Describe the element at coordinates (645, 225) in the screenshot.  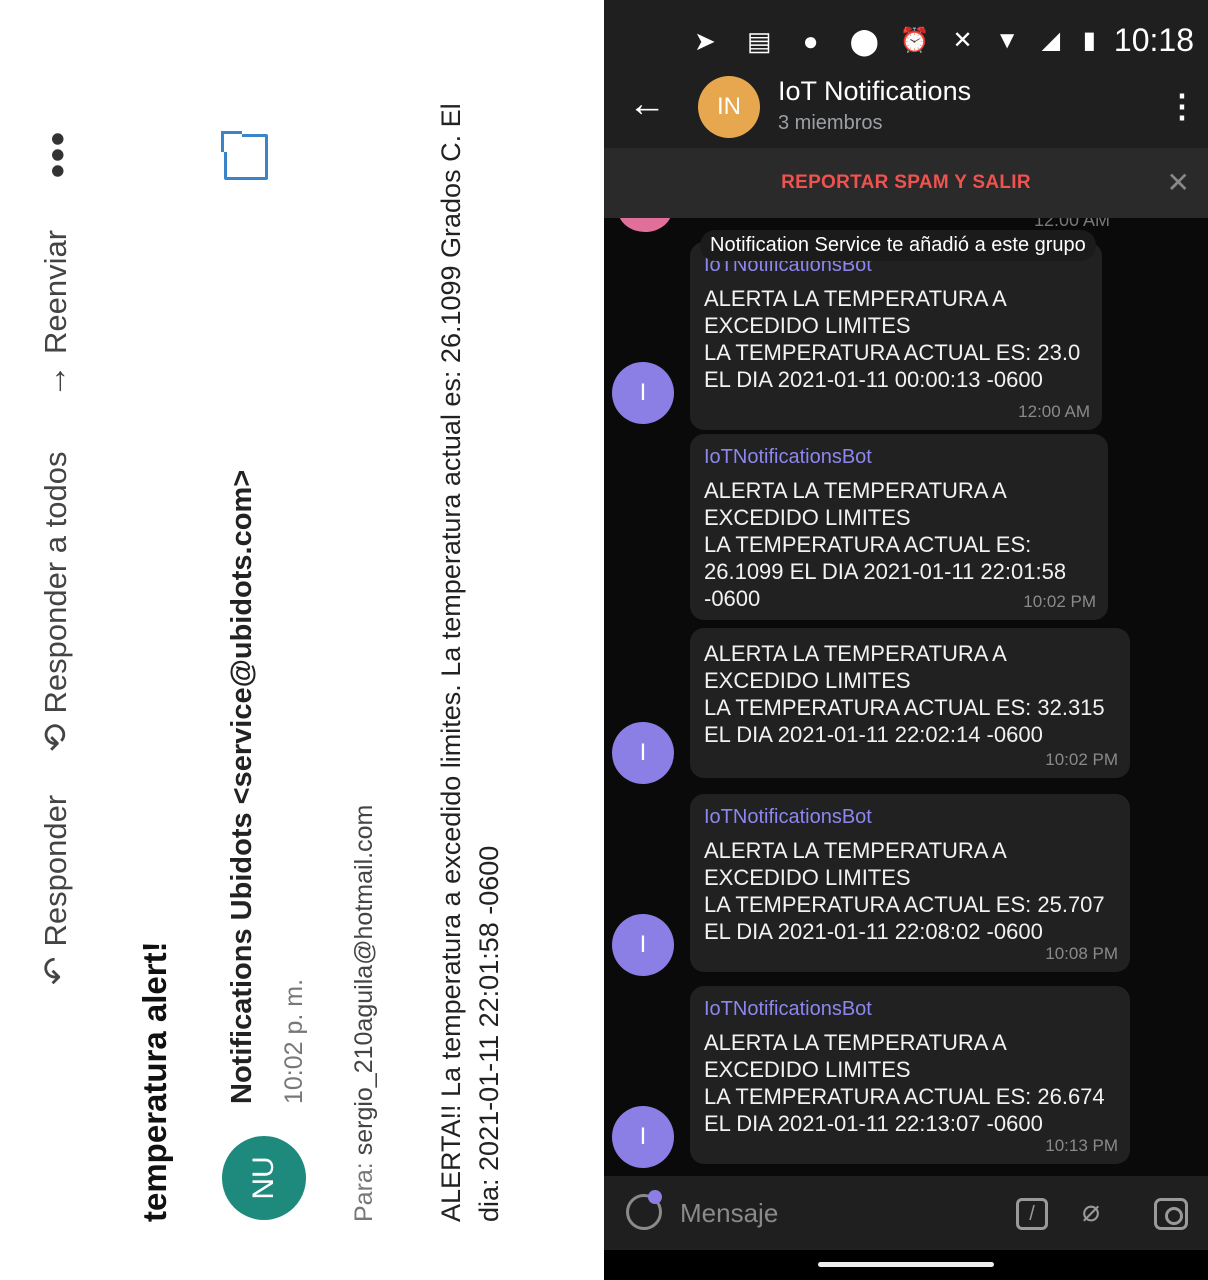
I see `avatar` at that location.